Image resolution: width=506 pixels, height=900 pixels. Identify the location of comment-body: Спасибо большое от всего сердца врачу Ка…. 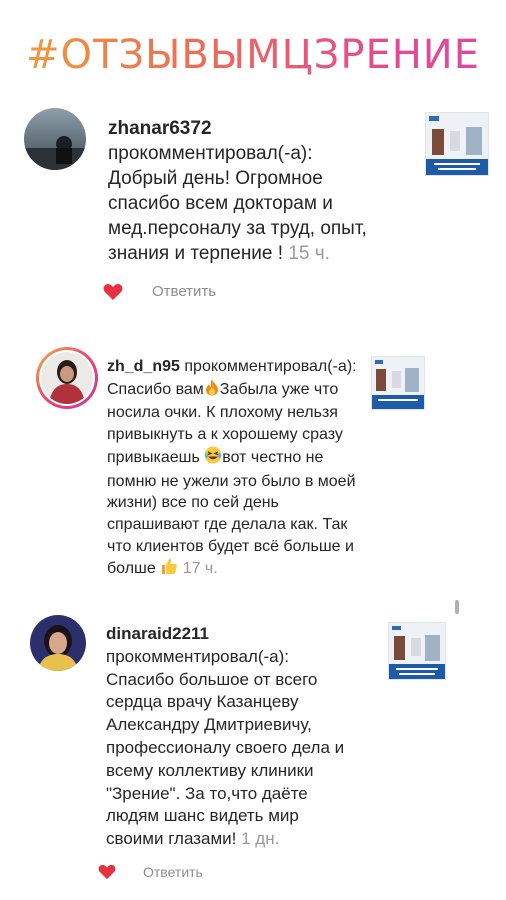
(225, 759).